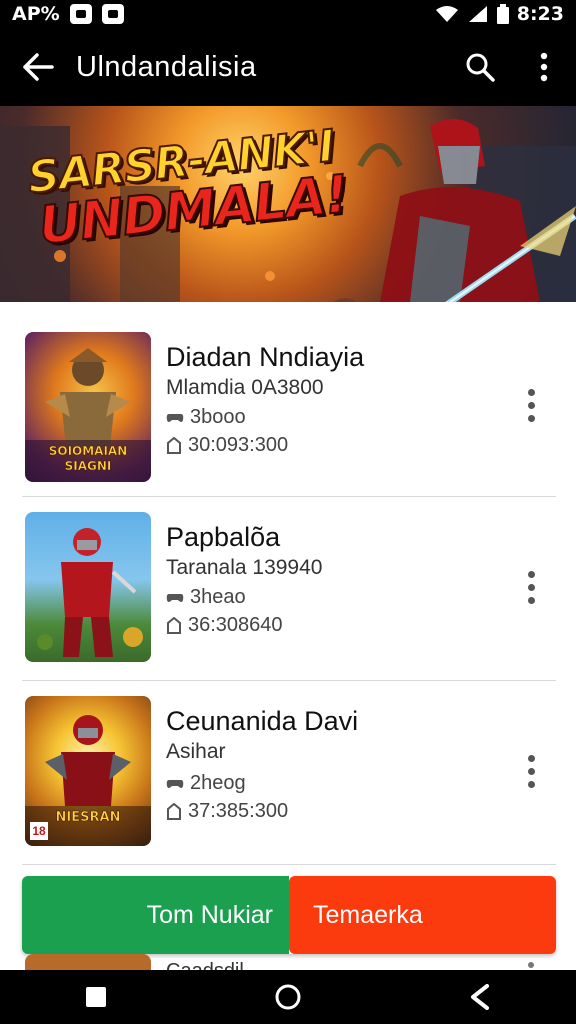  I want to click on search-icon, so click(480, 67).